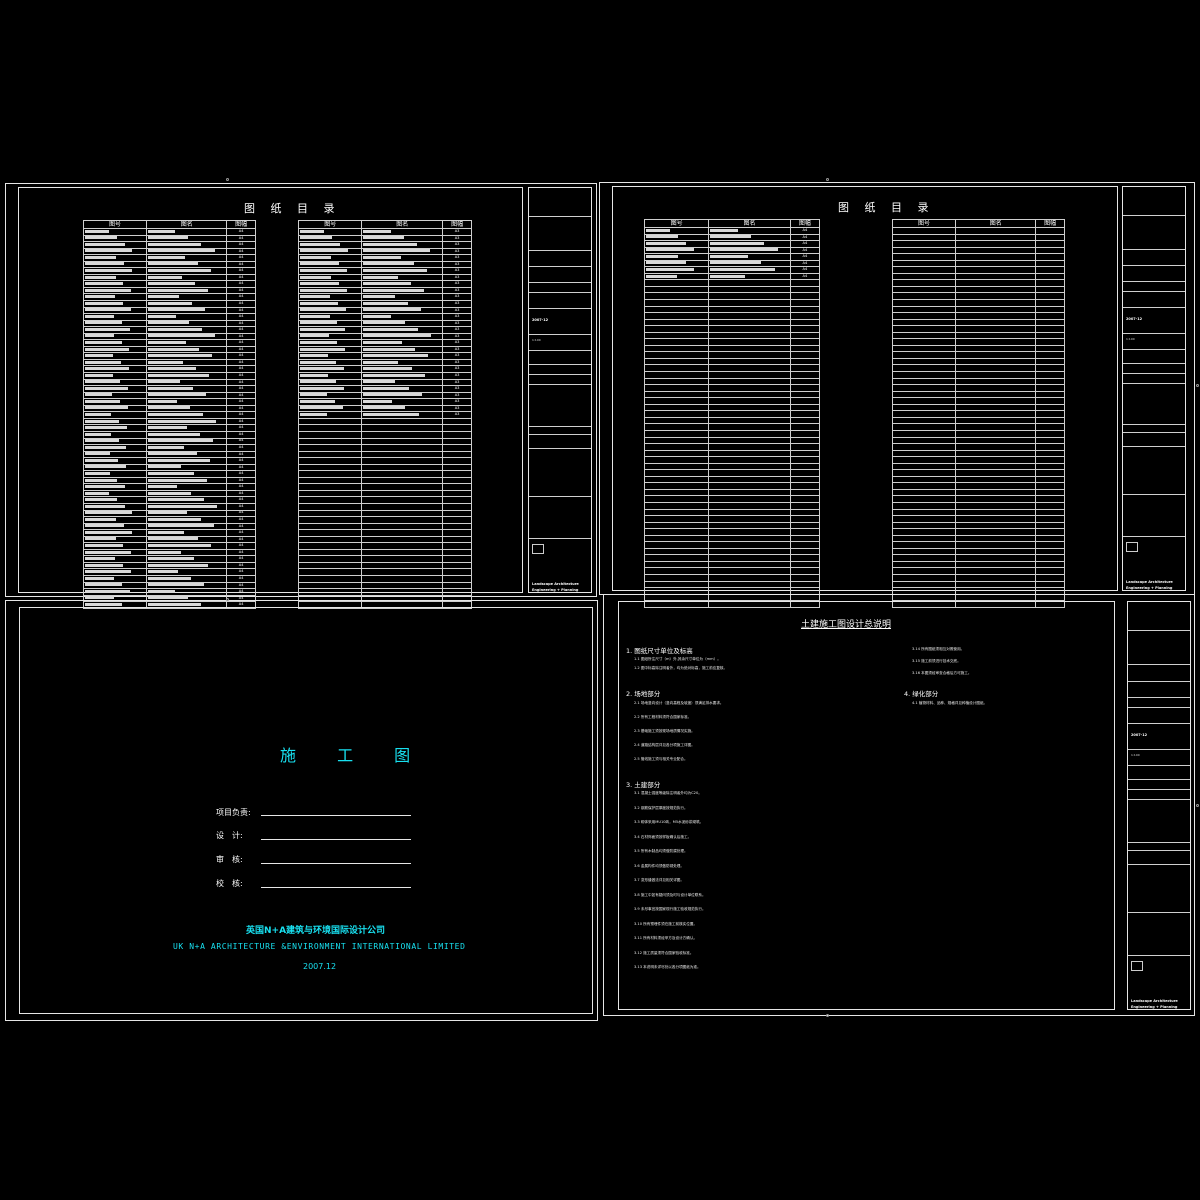  I want to click on table-header-row: 图号 图名 图幅, so click(384, 224).